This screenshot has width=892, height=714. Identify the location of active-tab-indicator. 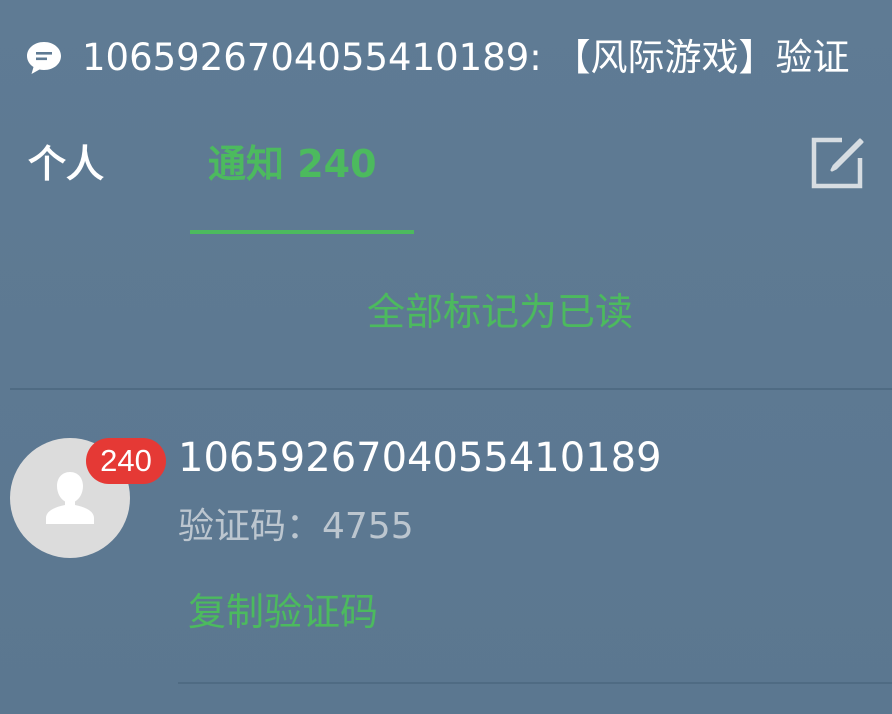
(302, 232).